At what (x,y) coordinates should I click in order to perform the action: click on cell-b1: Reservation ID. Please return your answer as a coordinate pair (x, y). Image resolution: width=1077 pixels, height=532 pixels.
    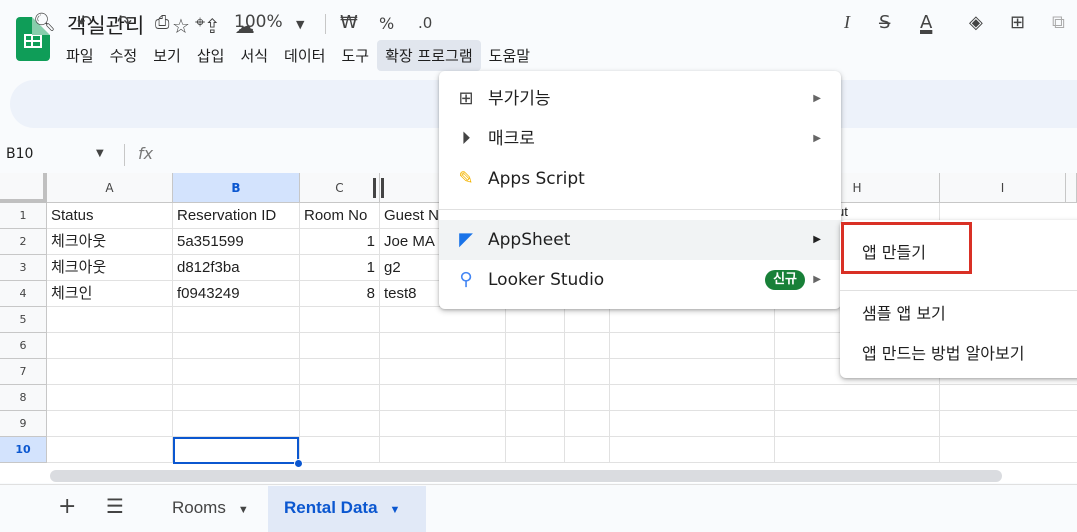
    Looking at the image, I should click on (236, 216).